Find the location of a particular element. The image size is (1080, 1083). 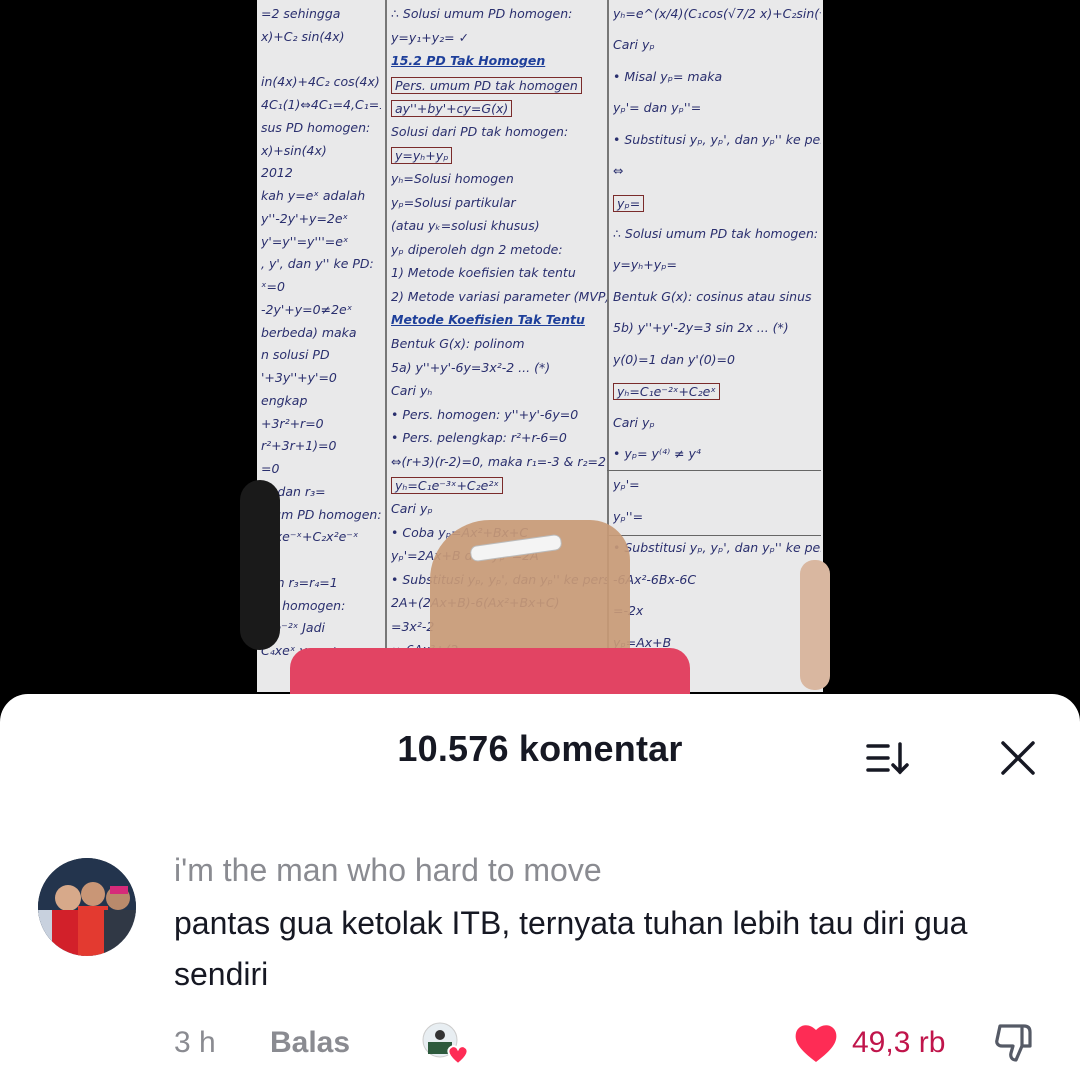

whiteboard-text: 4C₁(1)⇔4C₁=4,C₁=1 is located at coordinates (321, 105).